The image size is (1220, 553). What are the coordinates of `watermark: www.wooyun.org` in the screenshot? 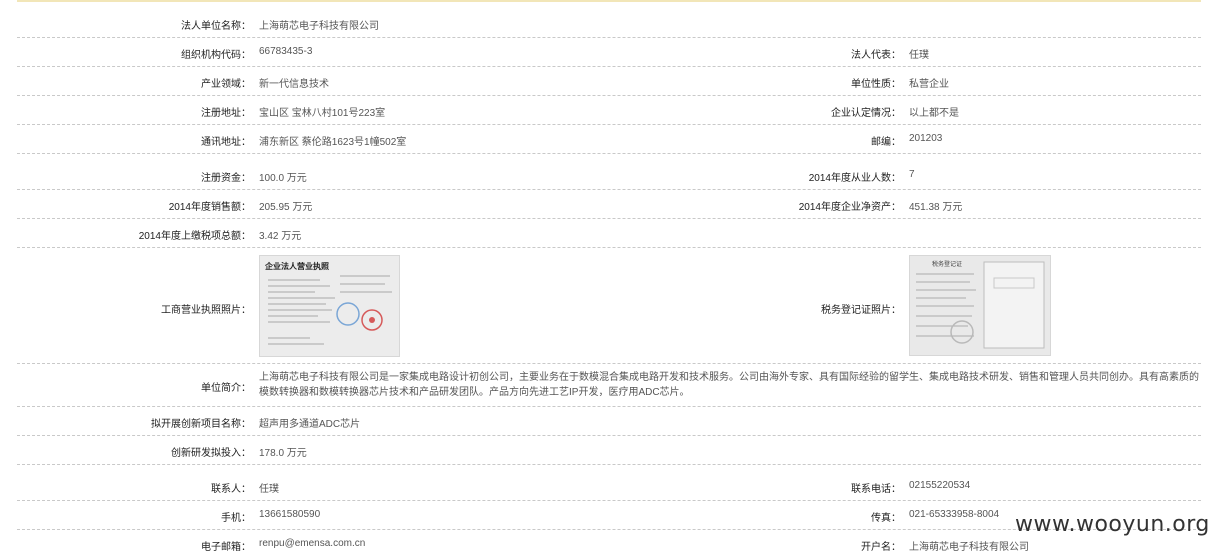 It's located at (1112, 524).